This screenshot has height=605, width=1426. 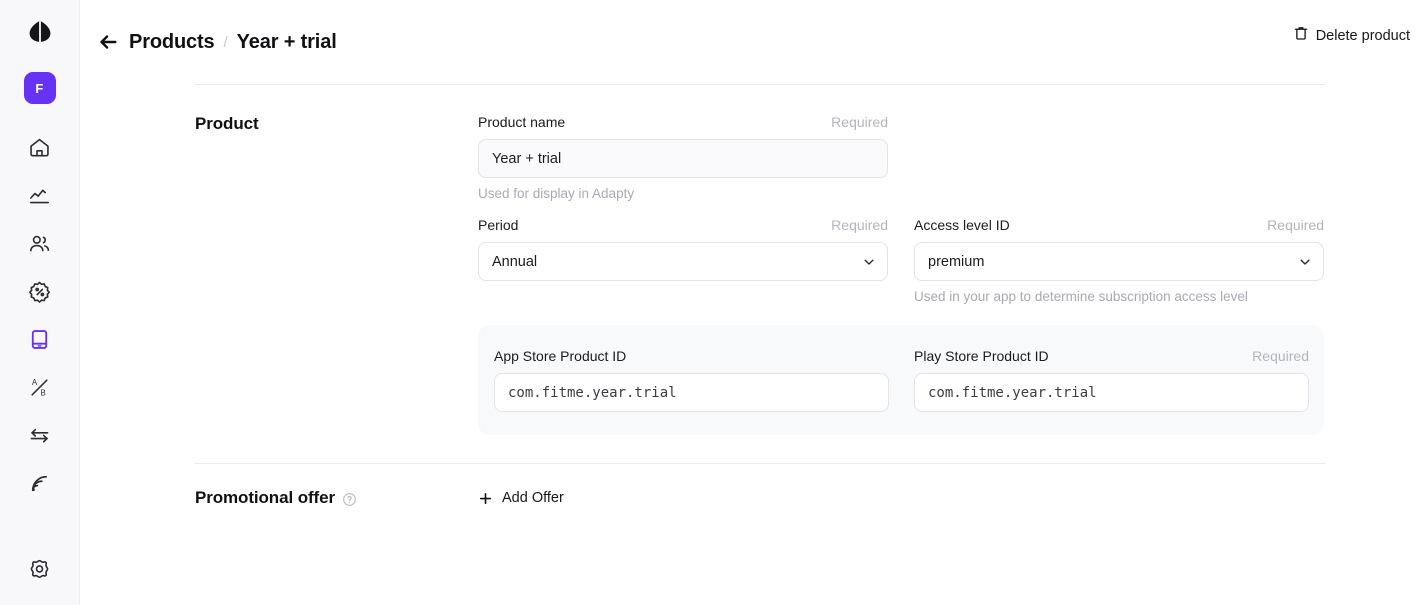 I want to click on field-period: Period Required Annual, so click(x=683, y=260).